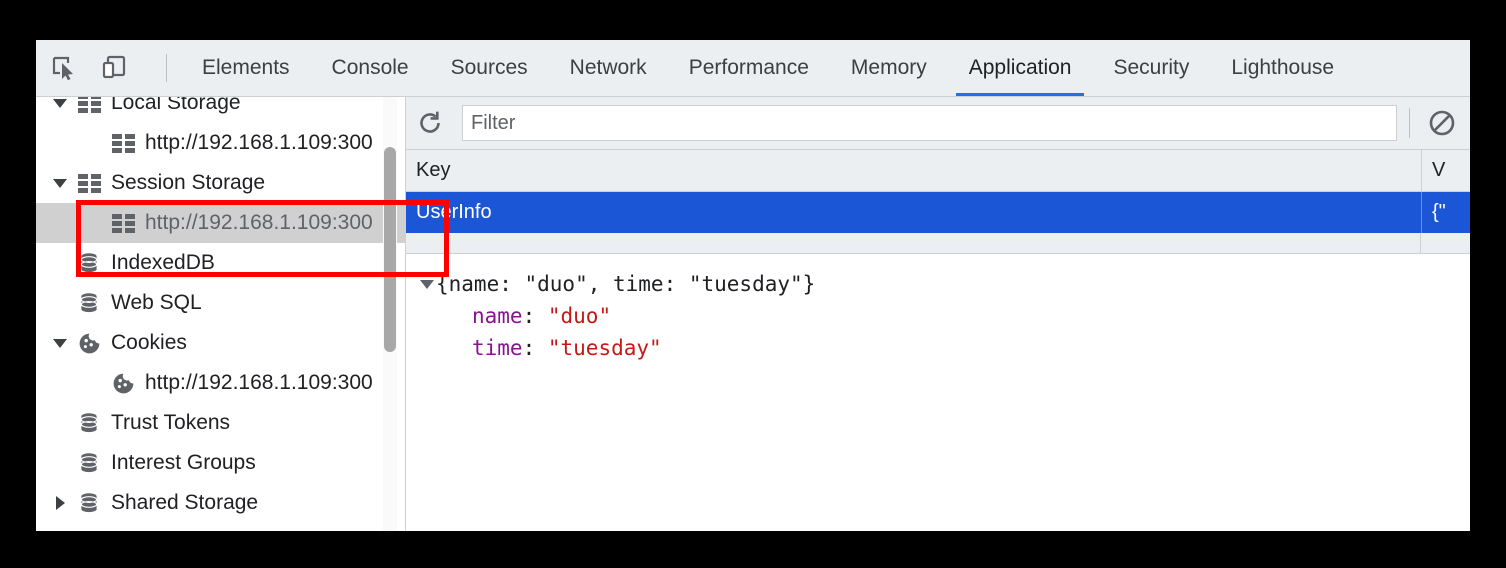 Image resolution: width=1506 pixels, height=568 pixels. I want to click on tab-application: Application, so click(1020, 68).